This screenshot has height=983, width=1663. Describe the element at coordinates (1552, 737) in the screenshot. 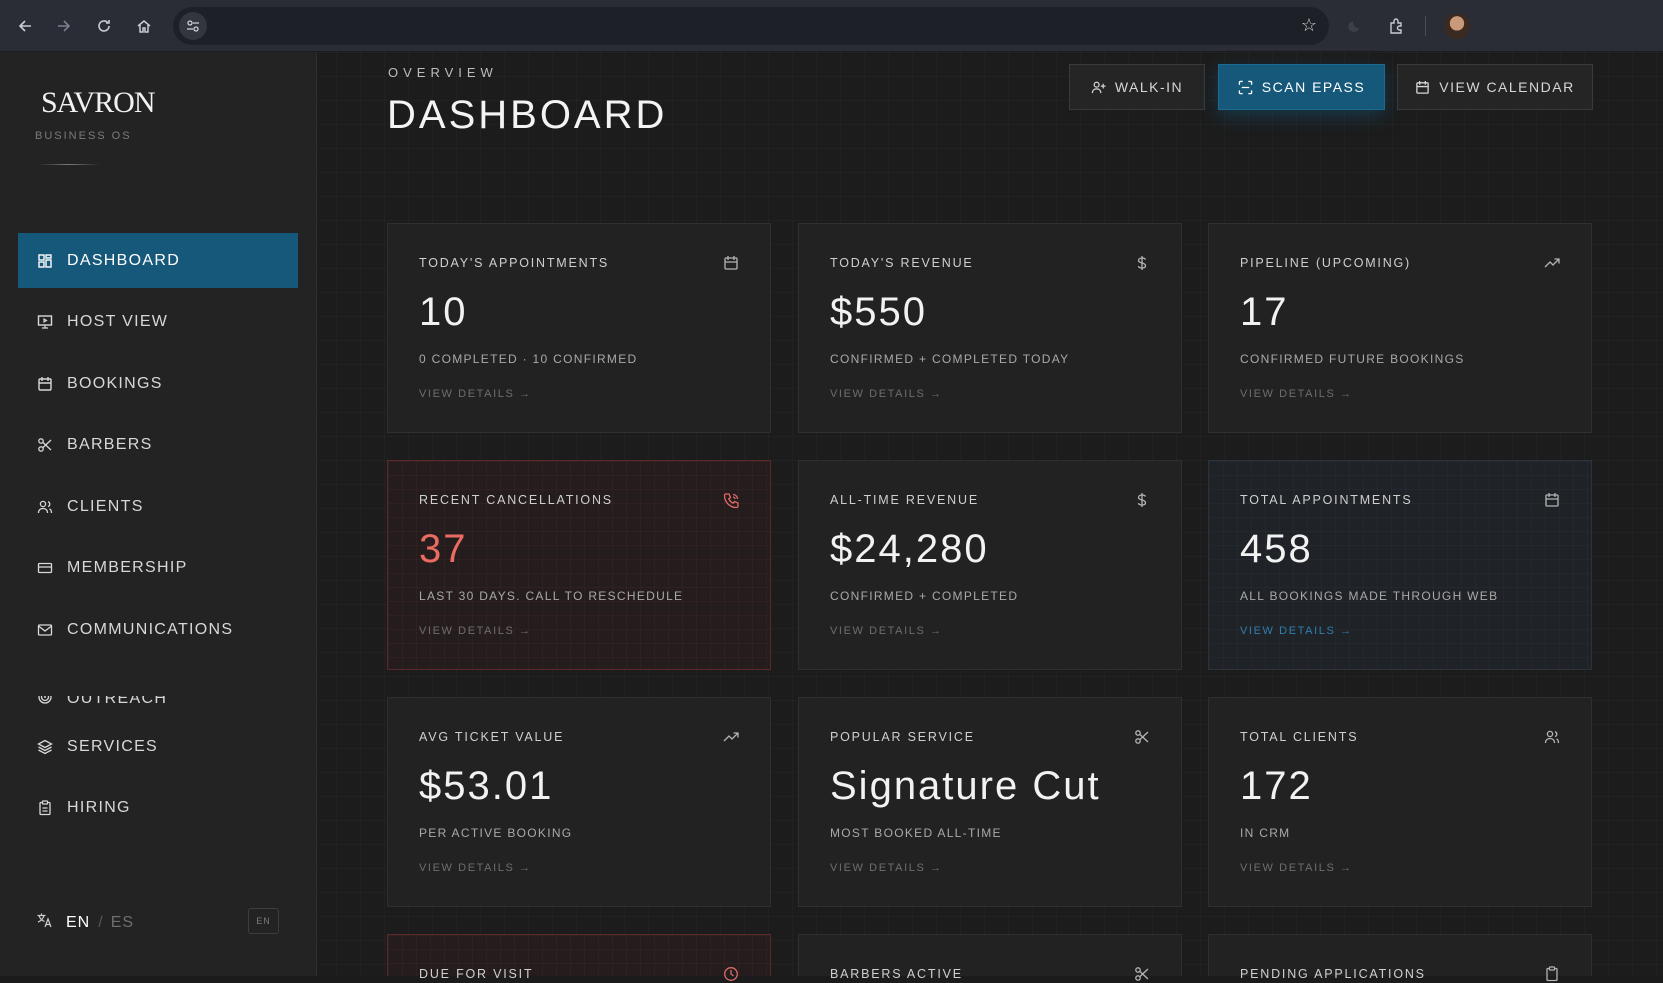

I see `users-icon` at that location.